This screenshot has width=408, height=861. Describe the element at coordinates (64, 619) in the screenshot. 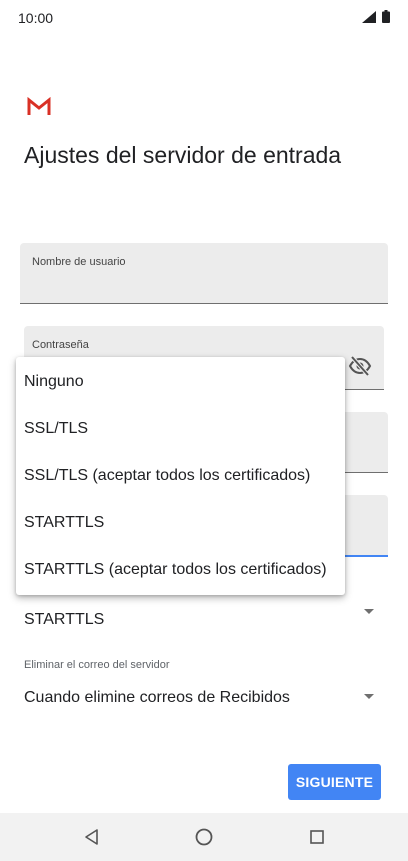

I see `security-type-value: STARTTLS` at that location.